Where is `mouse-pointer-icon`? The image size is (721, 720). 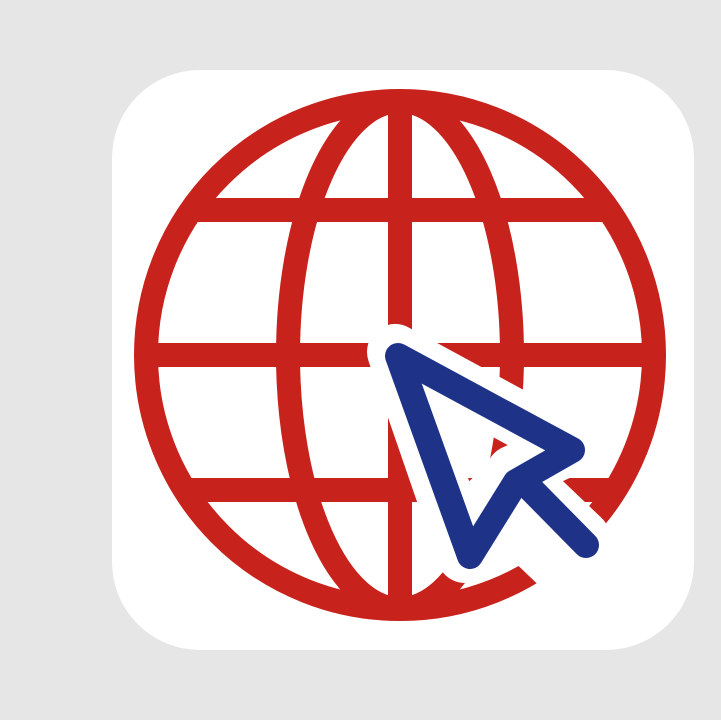
mouse-pointer-icon is located at coordinates (488, 458).